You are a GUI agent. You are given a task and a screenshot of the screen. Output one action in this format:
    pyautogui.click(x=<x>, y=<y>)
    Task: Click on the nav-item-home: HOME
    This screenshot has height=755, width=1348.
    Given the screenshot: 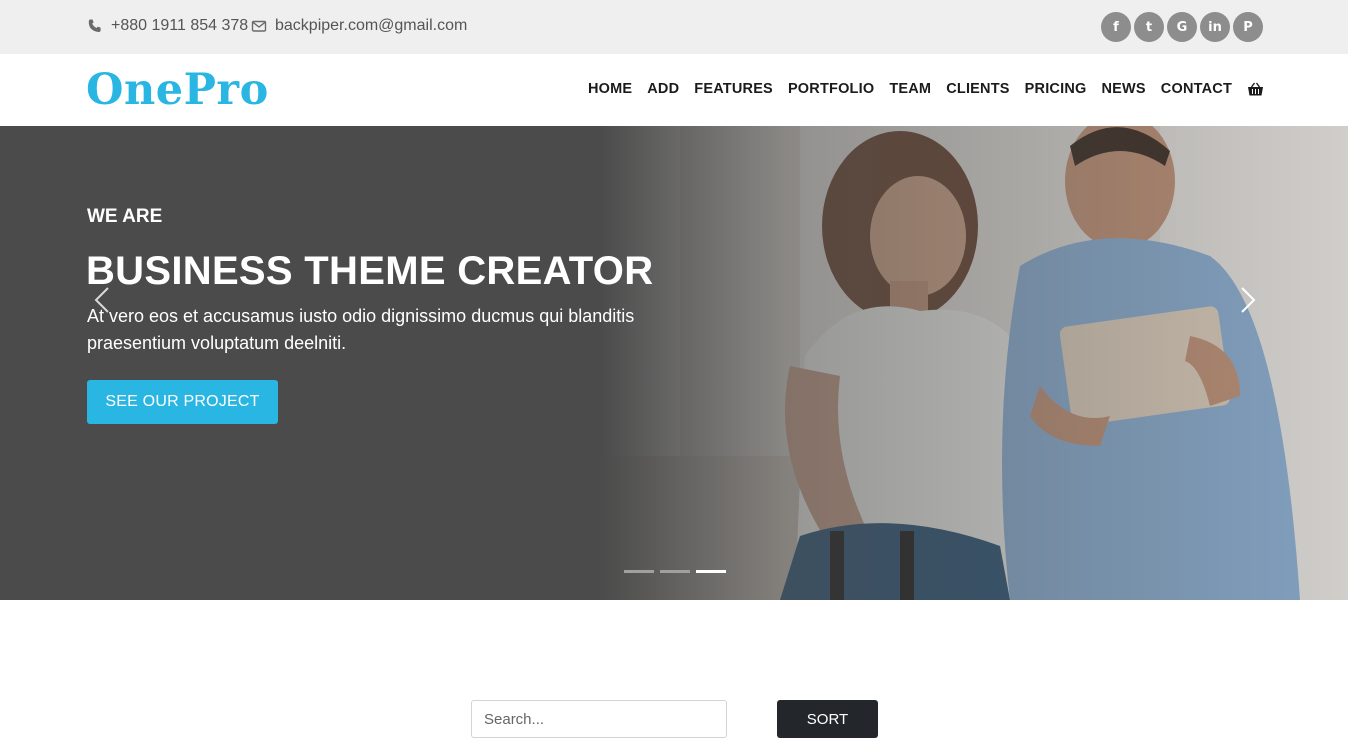 What is the action you would take?
    pyautogui.click(x=610, y=89)
    